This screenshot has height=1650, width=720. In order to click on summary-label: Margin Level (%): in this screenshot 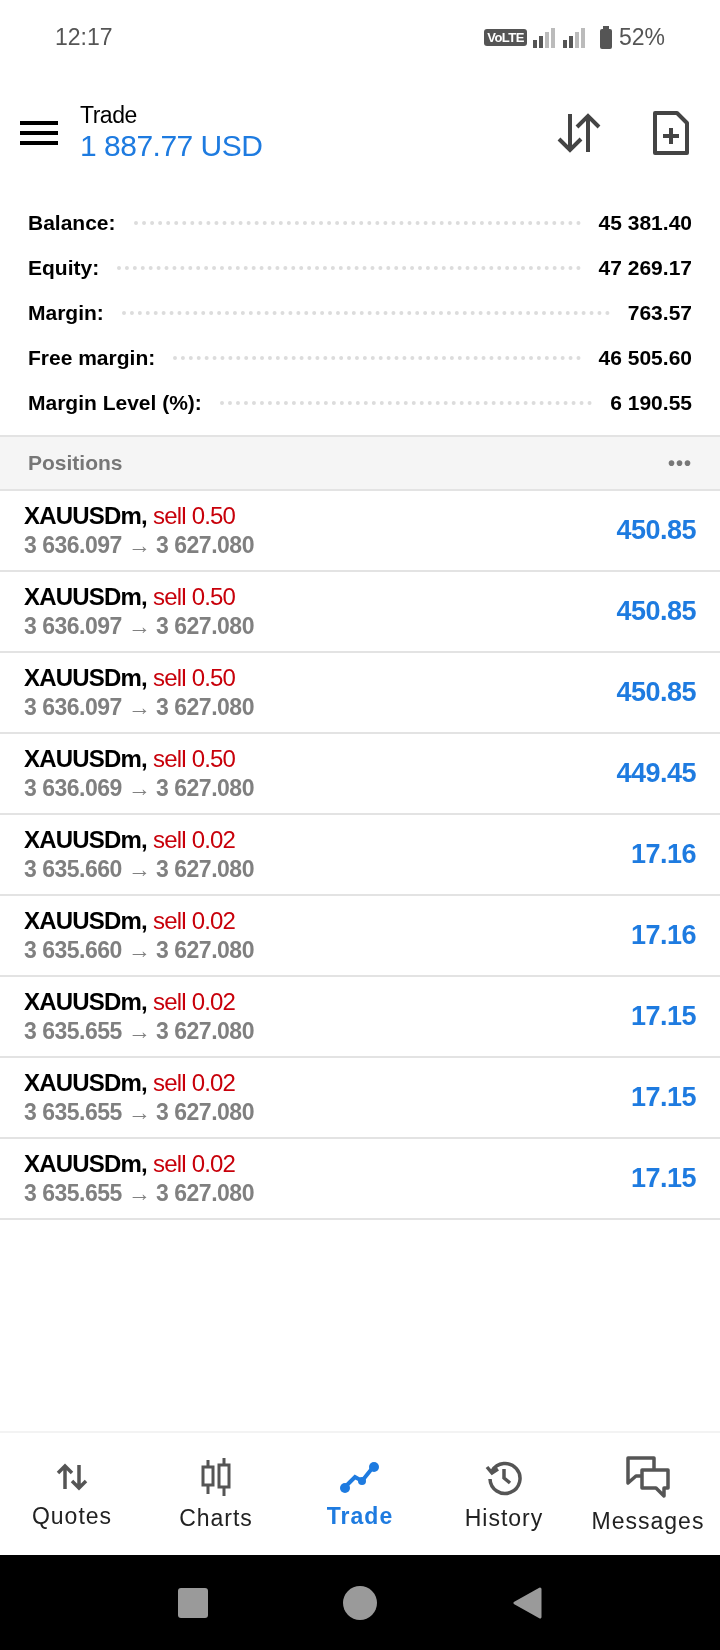, I will do `click(115, 402)`.